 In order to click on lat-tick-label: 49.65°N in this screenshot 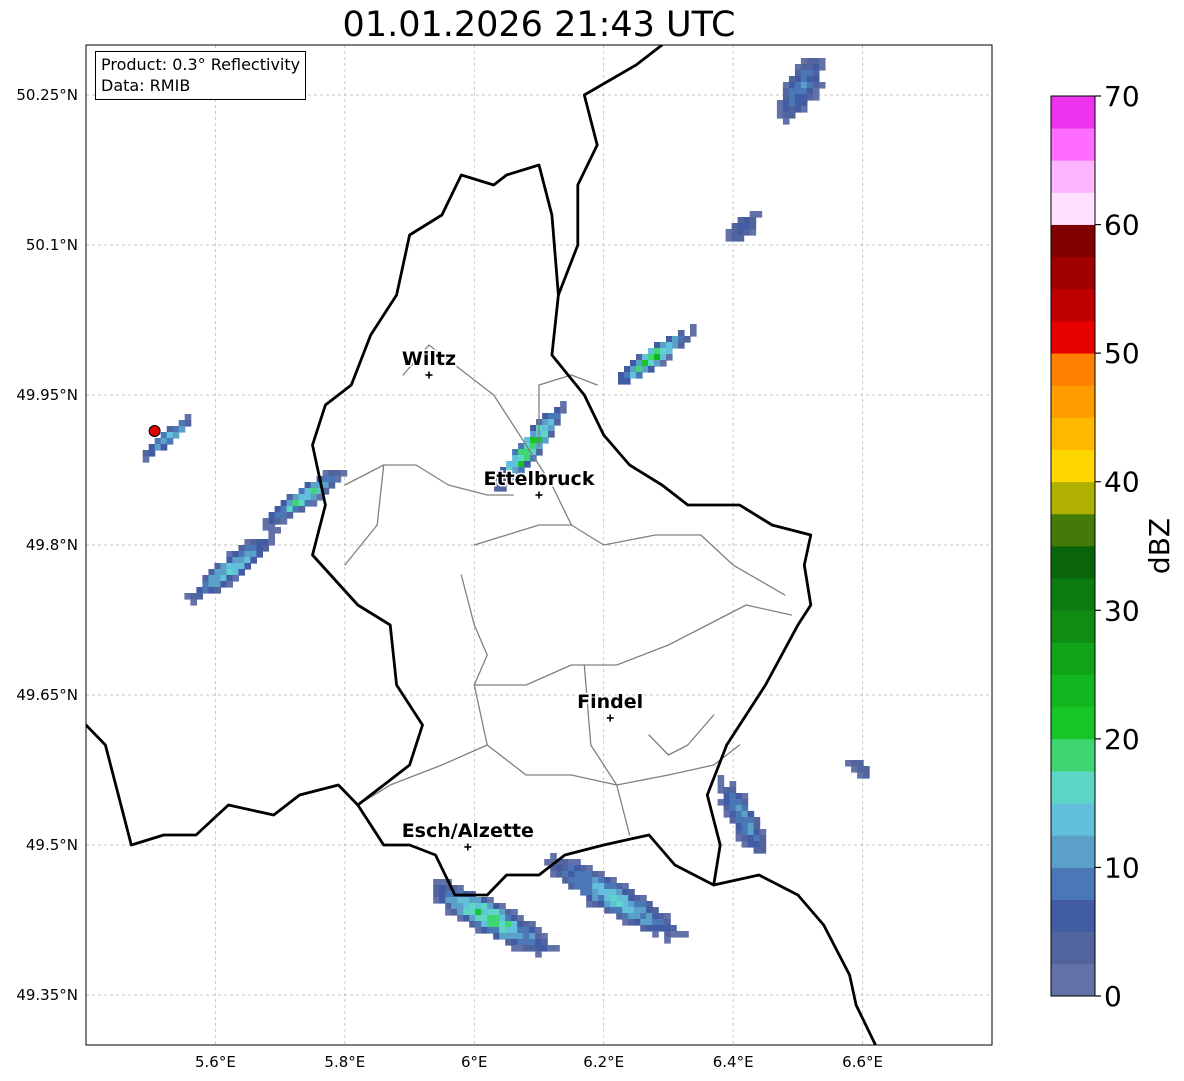, I will do `click(47, 695)`.